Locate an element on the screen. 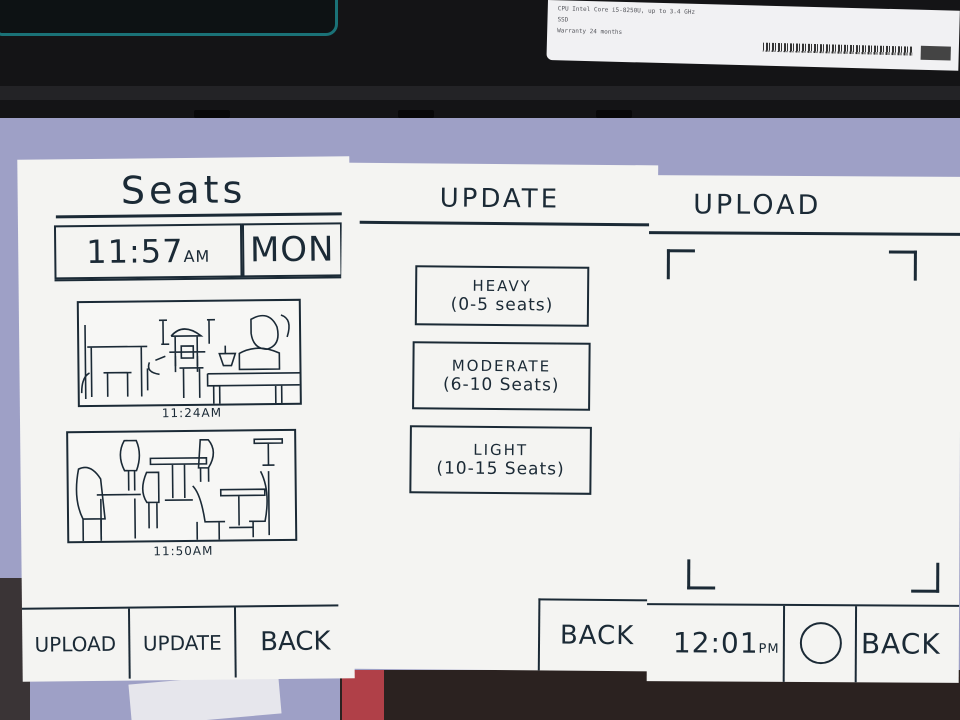 The width and height of the screenshot is (960, 720). option-heavy: HEAVY (0-5 seats) is located at coordinates (502, 296).